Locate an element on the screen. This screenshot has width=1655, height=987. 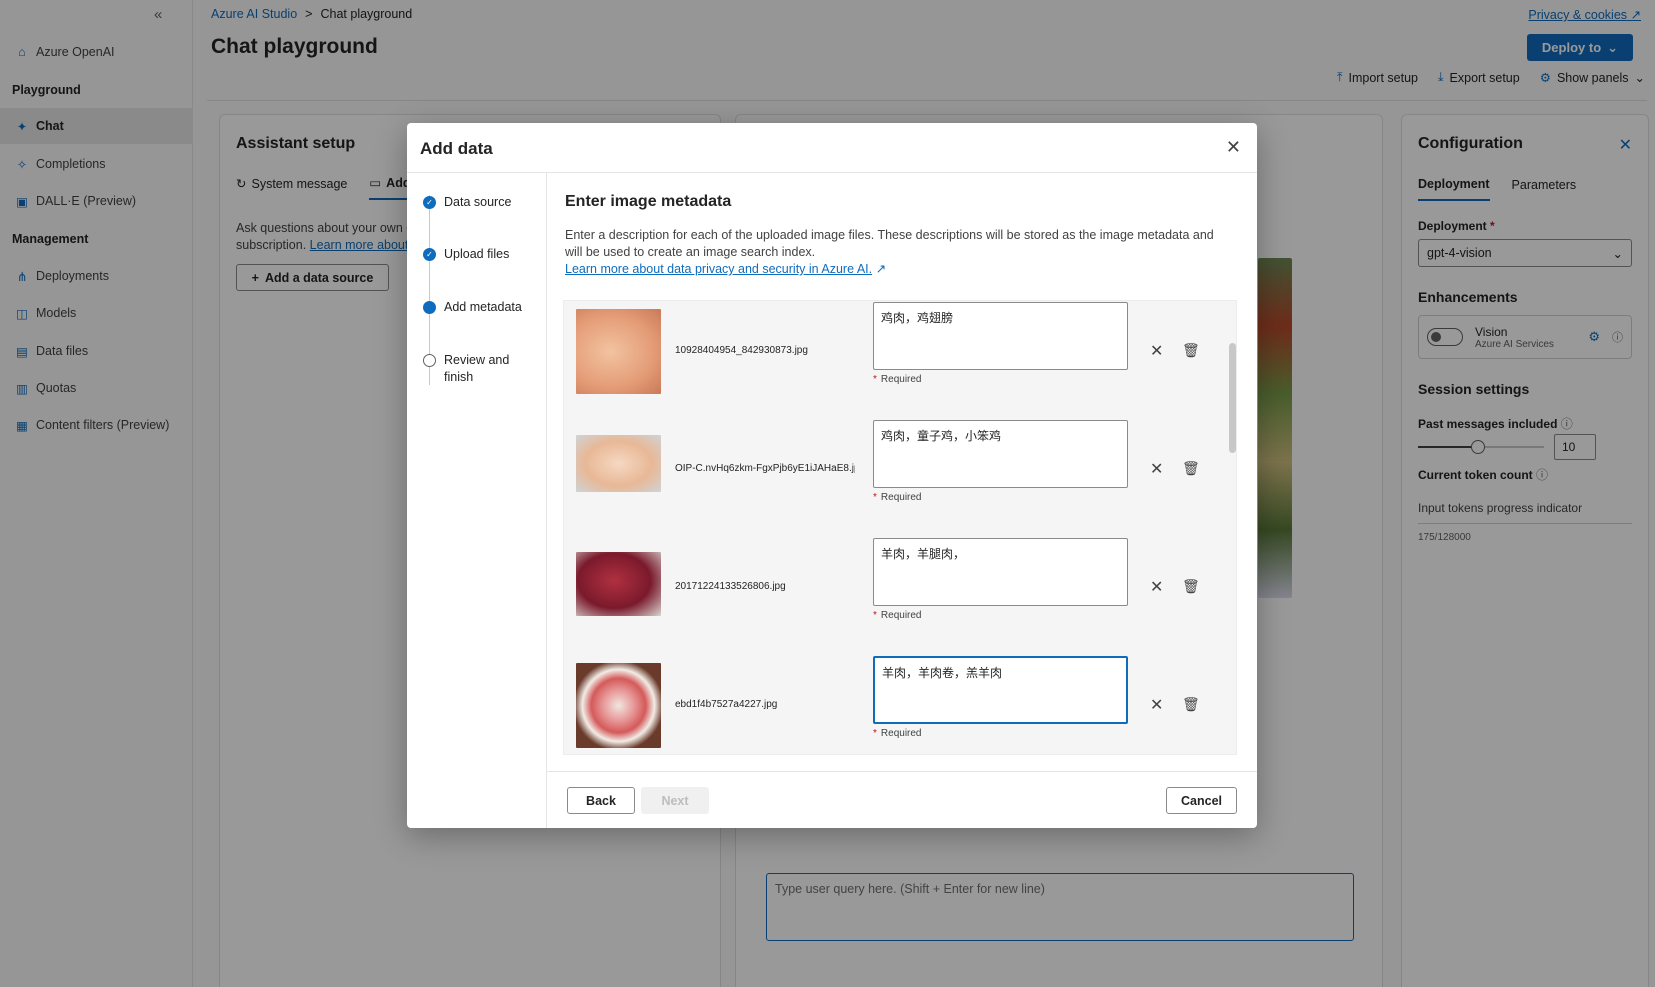
step-upload-files: ✓ Upload files is located at coordinates (466, 254).